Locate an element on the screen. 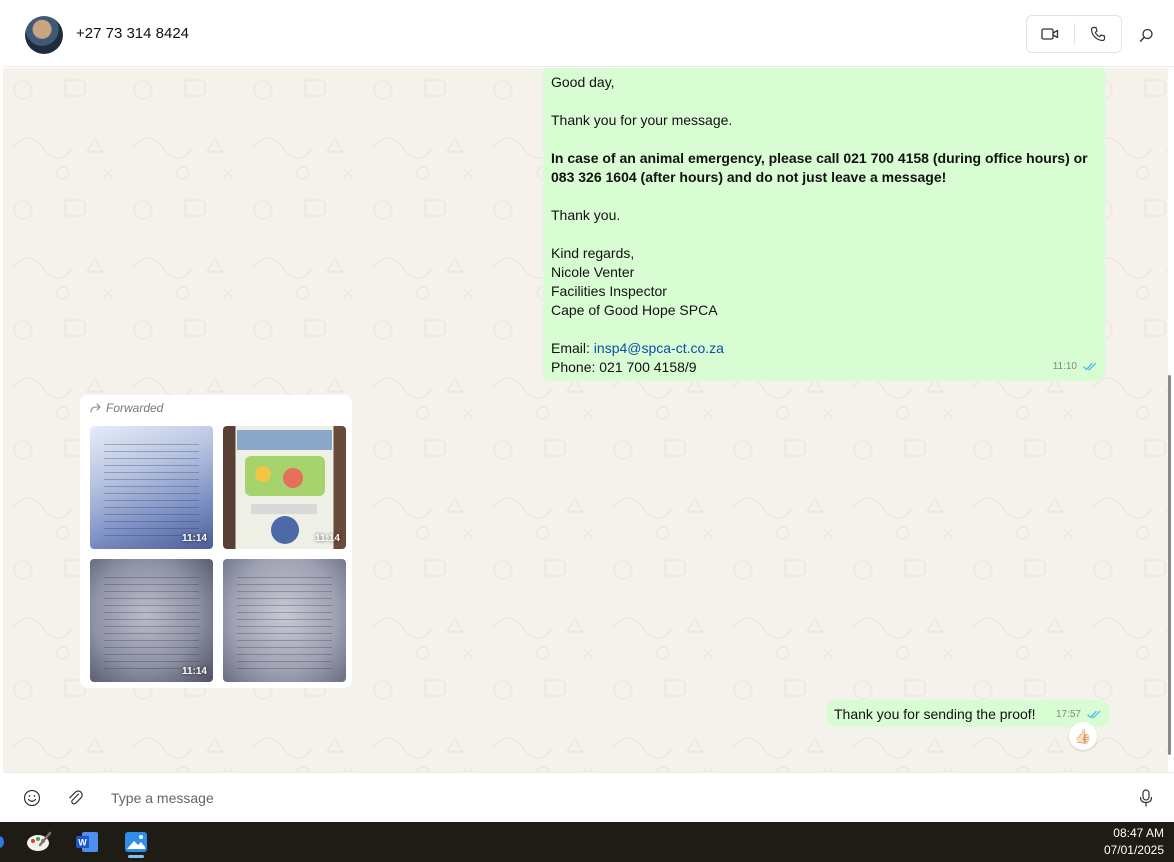 The image size is (1174, 862). clock-date: 07/01/2025 is located at coordinates (1133, 850).